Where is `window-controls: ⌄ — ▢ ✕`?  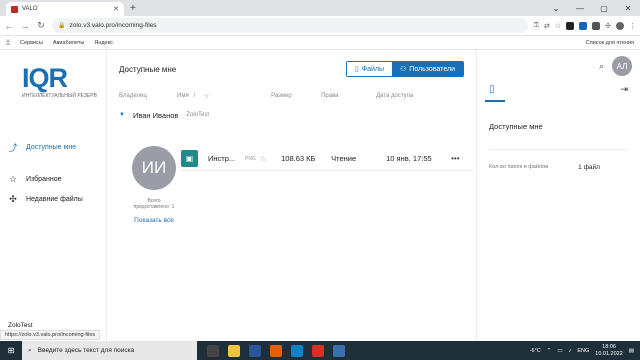
window-controls: ⌄ — ▢ ✕ is located at coordinates (592, 8).